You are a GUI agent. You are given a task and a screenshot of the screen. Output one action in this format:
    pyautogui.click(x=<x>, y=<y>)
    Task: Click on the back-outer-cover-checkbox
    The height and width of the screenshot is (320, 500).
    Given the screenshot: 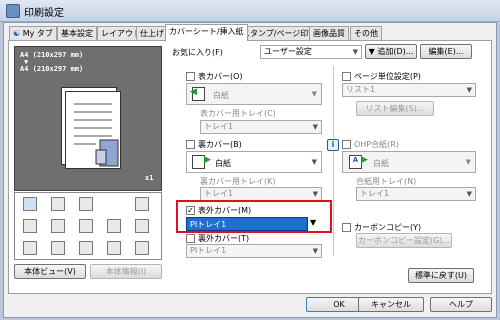 What is the action you would take?
    pyautogui.click(x=190, y=238)
    